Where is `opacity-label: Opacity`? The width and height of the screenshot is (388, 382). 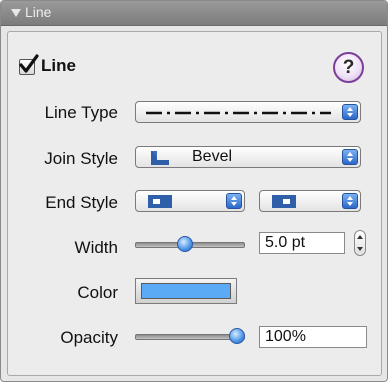
opacity-label: Opacity is located at coordinates (89, 337).